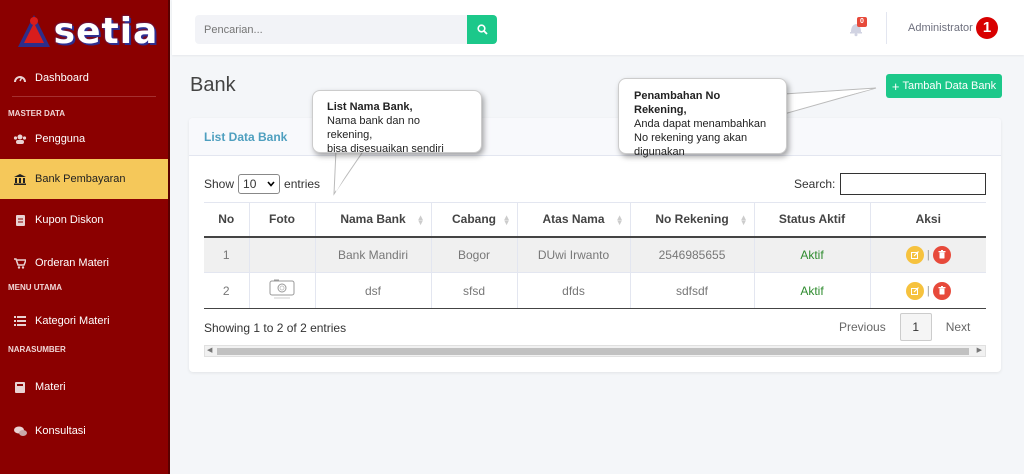 This screenshot has width=1024, height=474. What do you see at coordinates (219, 184) in the screenshot?
I see `show-label: Show` at bounding box center [219, 184].